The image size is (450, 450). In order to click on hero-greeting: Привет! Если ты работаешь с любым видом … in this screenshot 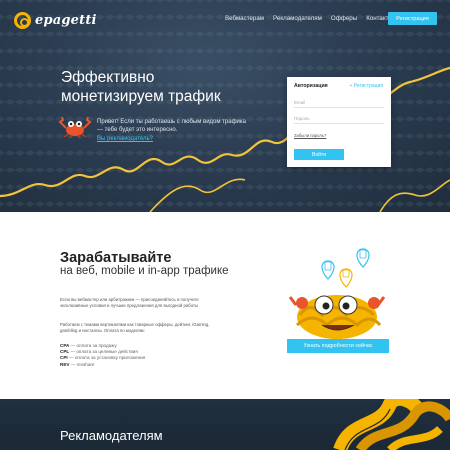, I will do `click(171, 126)`.